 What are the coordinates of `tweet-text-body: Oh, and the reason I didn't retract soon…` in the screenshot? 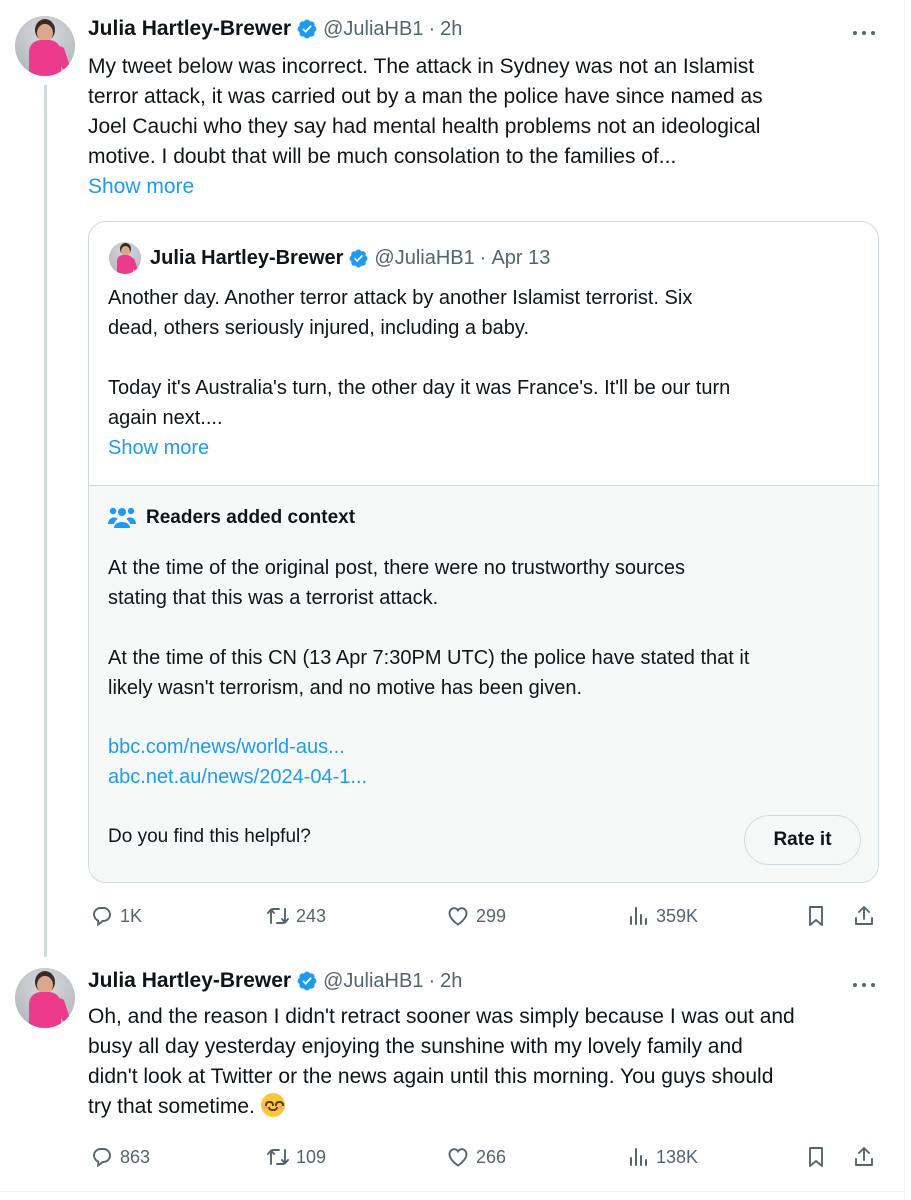 It's located at (441, 1061).